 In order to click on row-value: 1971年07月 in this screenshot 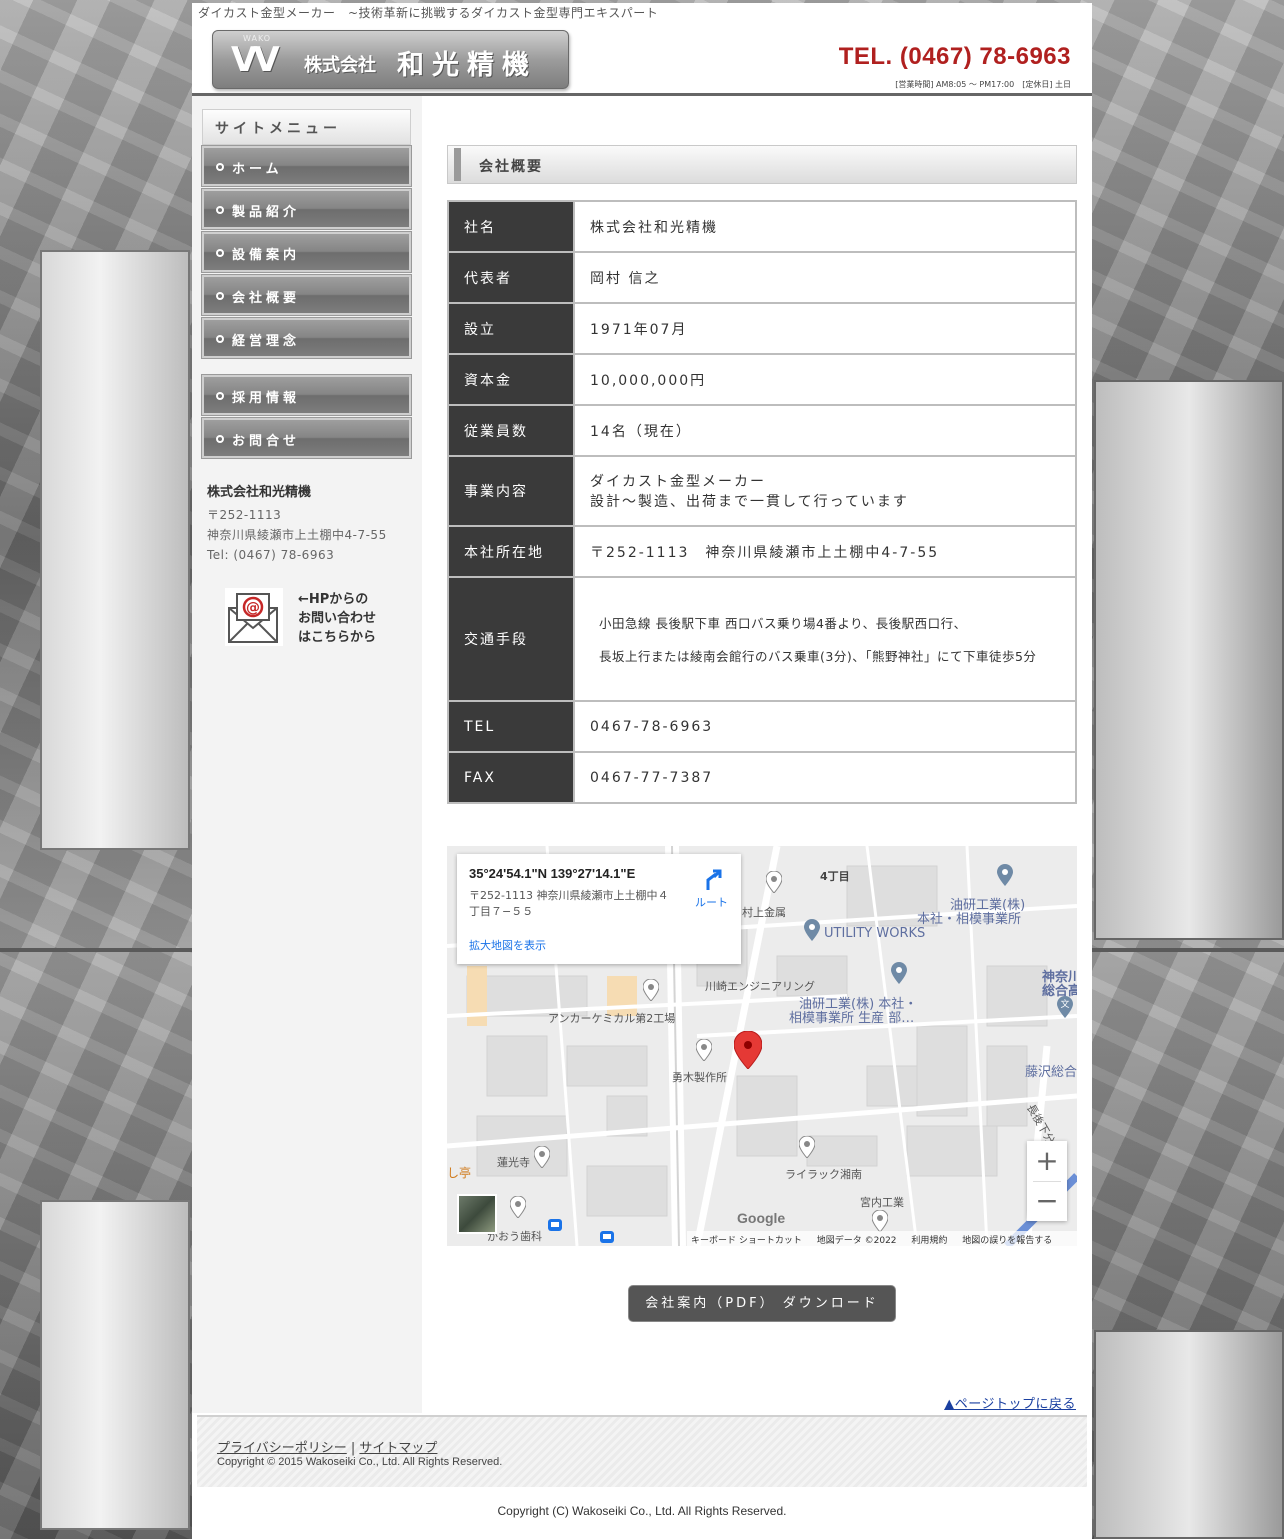, I will do `click(825, 328)`.